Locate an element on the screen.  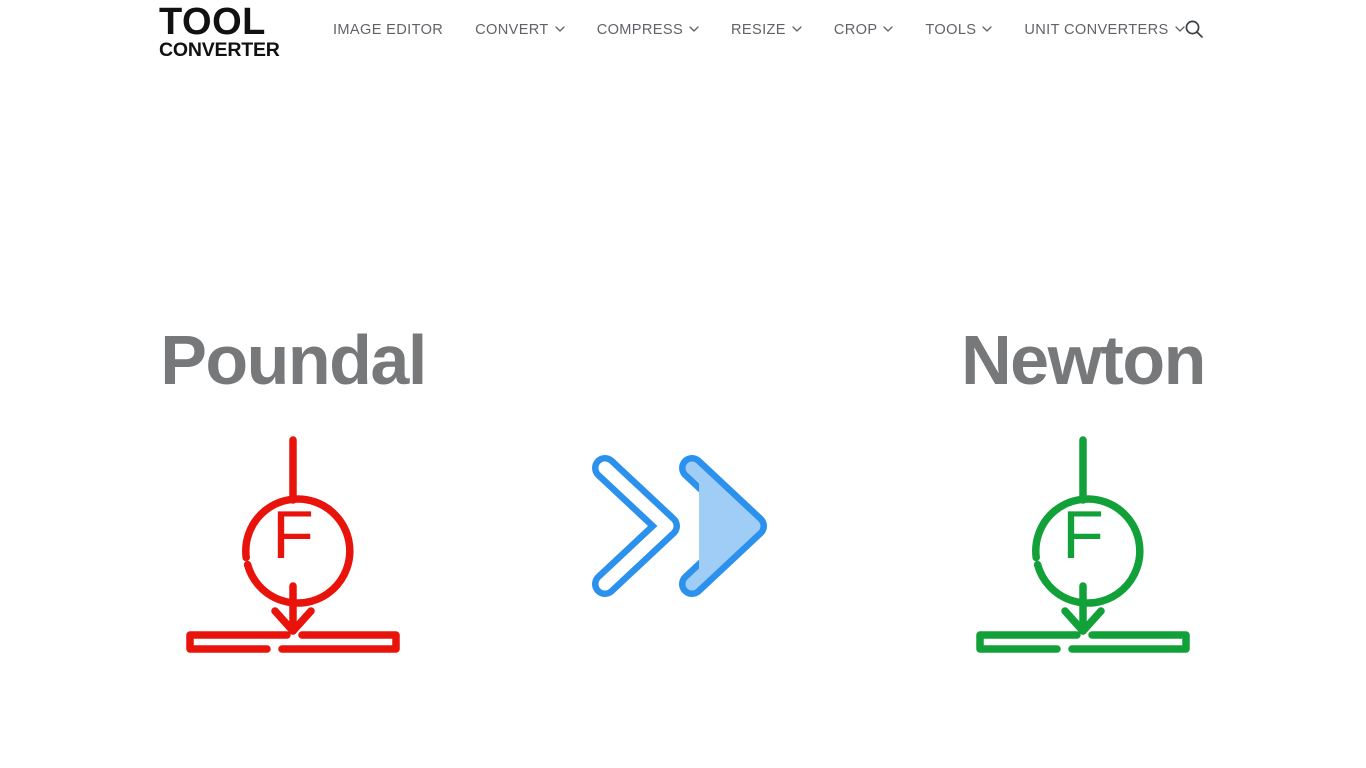
nav-item-crop: CROP is located at coordinates (864, 30).